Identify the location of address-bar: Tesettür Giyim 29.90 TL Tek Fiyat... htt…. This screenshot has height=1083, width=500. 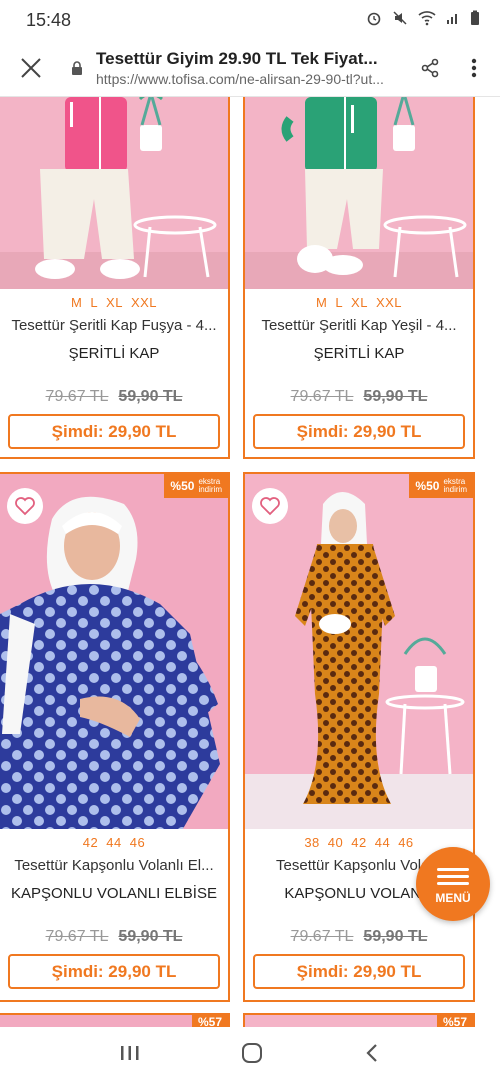
(250, 68).